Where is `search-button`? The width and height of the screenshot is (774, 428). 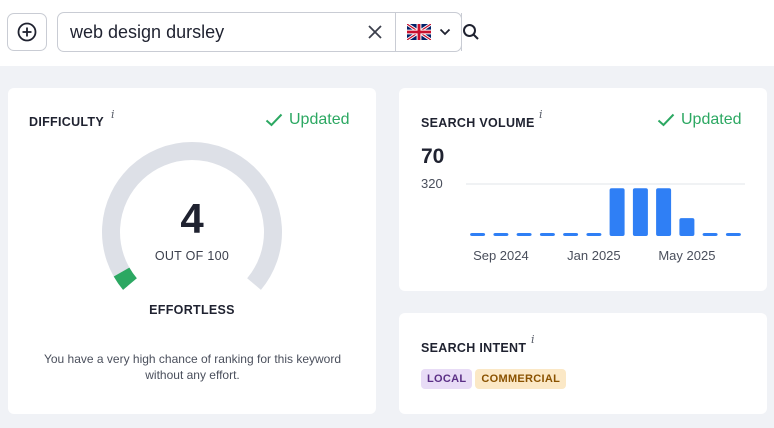
search-button is located at coordinates (470, 32).